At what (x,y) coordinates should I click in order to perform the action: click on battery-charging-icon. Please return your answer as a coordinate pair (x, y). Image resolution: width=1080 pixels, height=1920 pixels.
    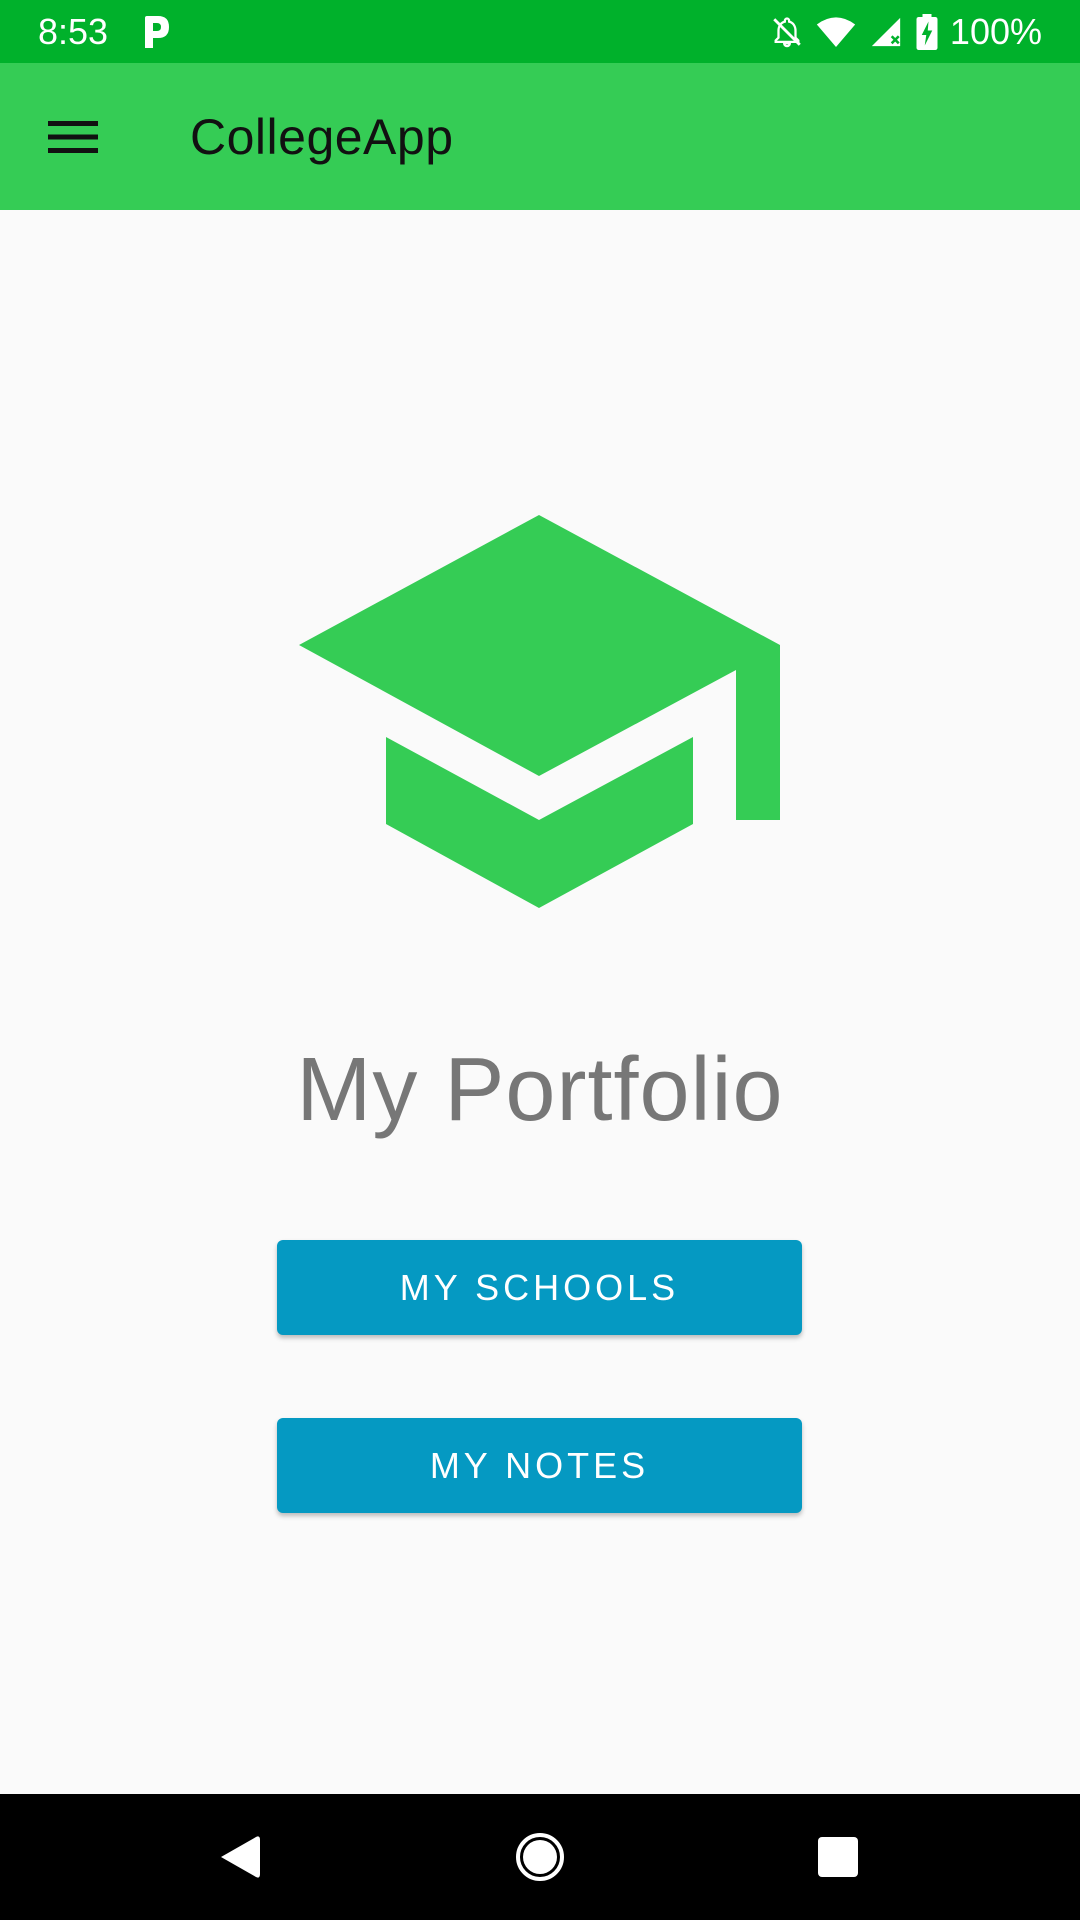
    Looking at the image, I should click on (927, 32).